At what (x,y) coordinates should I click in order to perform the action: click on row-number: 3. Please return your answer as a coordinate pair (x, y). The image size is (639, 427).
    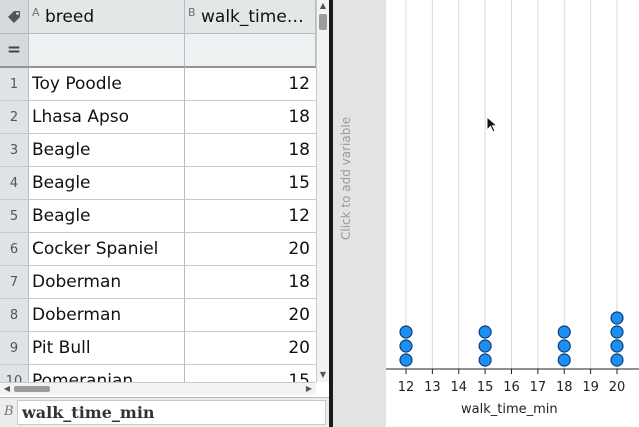
    Looking at the image, I should click on (14, 150).